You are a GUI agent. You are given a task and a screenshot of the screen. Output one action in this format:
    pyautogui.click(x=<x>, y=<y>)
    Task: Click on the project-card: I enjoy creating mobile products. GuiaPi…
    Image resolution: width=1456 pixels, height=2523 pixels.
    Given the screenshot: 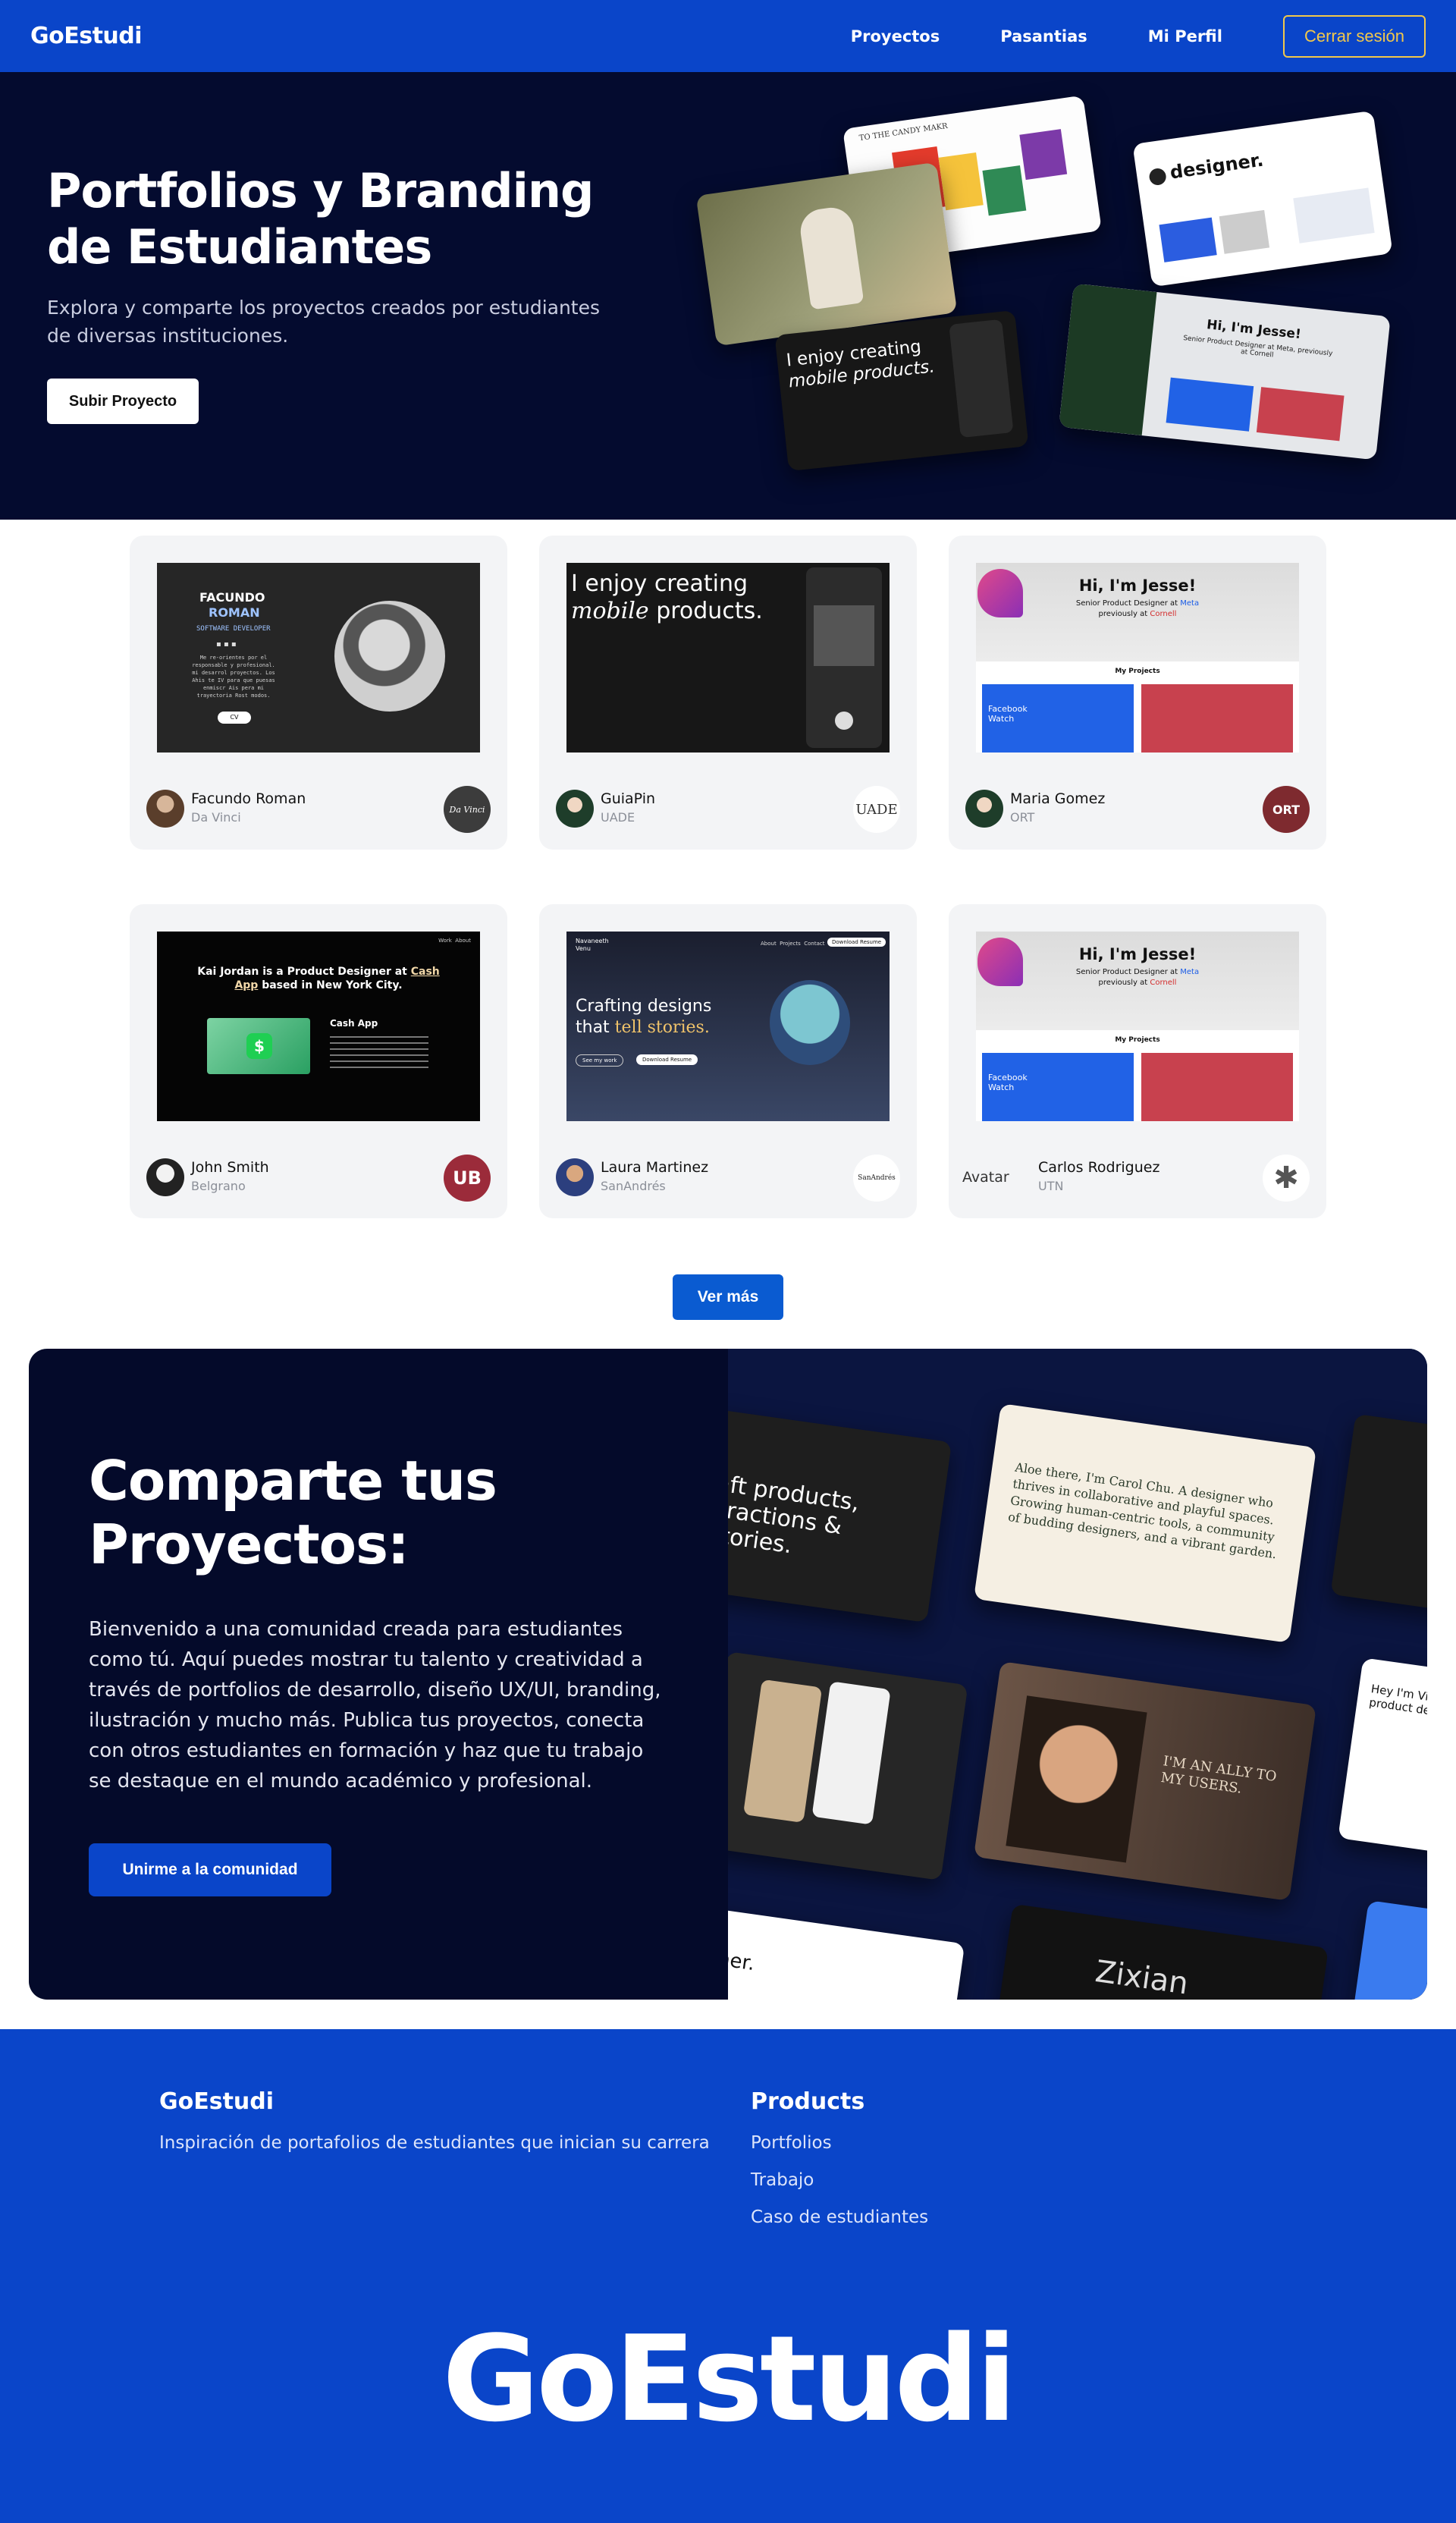 What is the action you would take?
    pyautogui.click(x=728, y=693)
    